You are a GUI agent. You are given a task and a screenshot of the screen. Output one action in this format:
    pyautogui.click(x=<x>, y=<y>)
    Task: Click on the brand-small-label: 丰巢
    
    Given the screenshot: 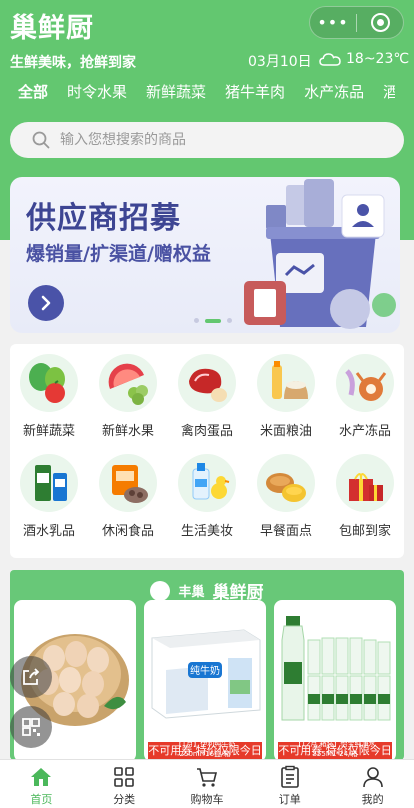 What is the action you would take?
    pyautogui.click(x=191, y=592)
    